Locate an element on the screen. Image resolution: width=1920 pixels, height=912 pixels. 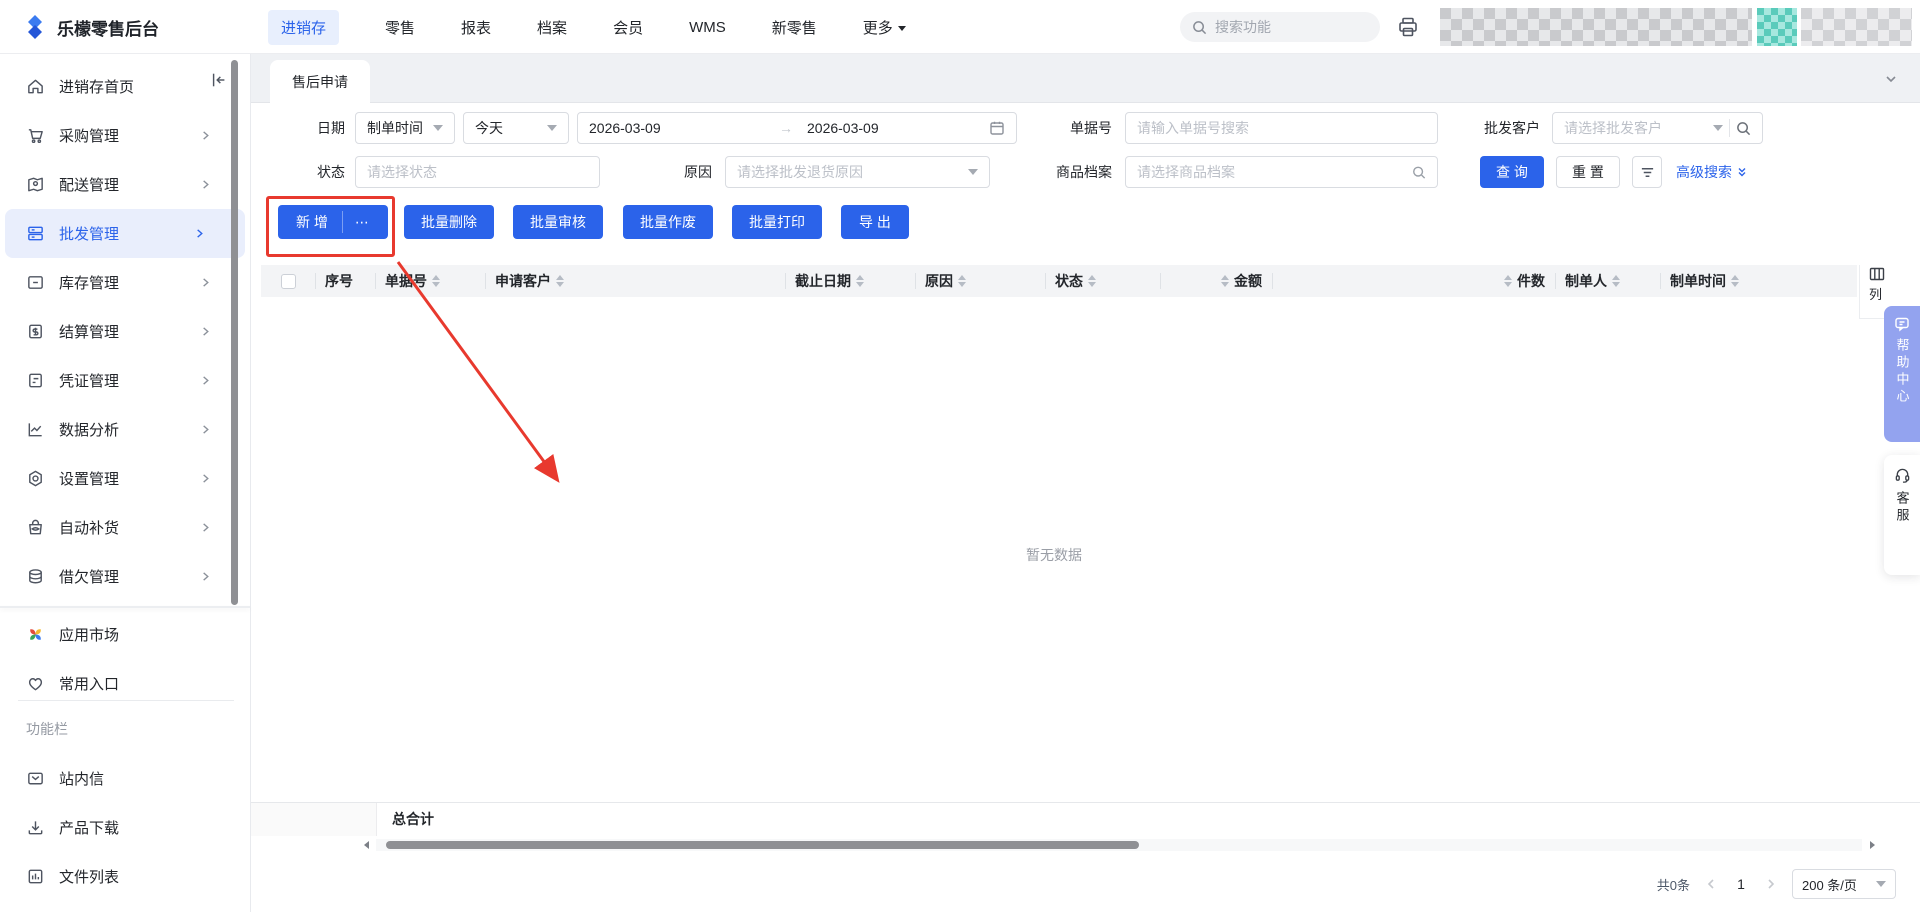
sidebar-item-downloads: 产品下载 is located at coordinates (125, 827).